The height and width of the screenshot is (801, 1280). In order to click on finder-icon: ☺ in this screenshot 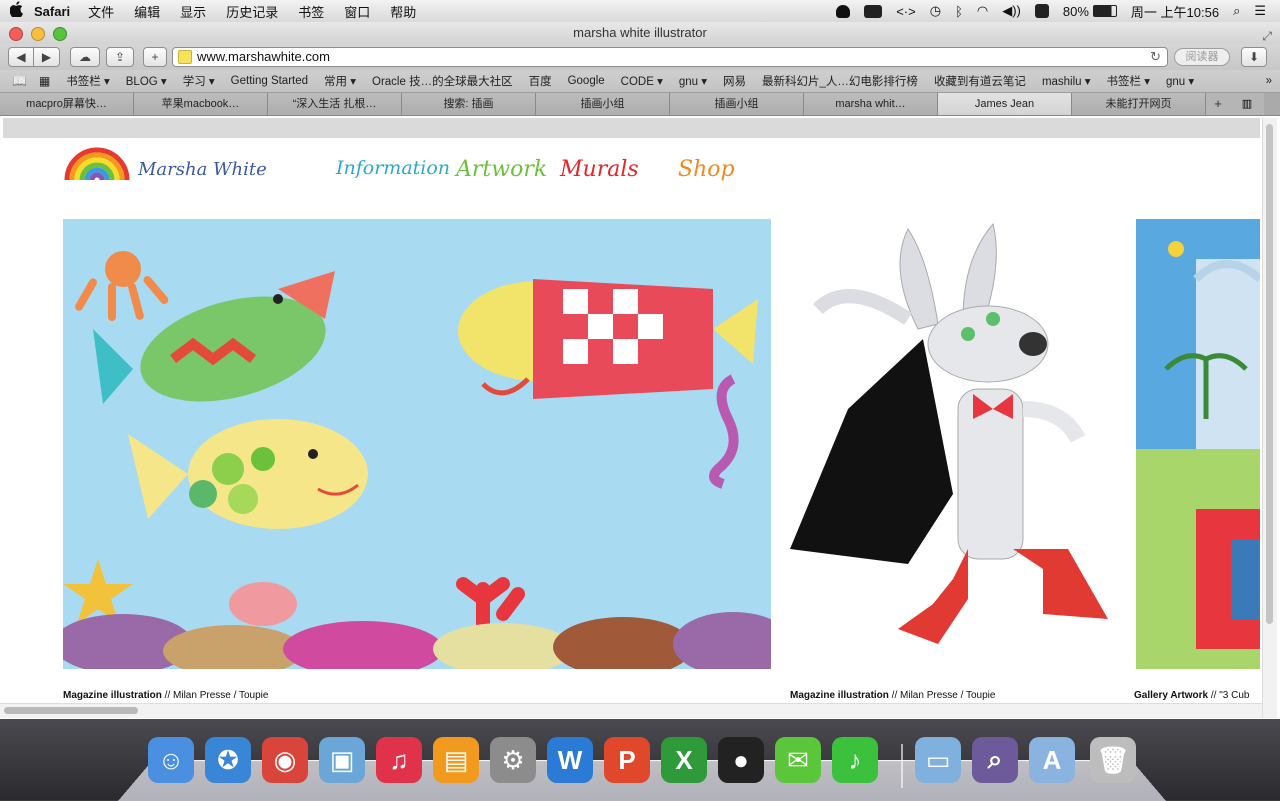, I will do `click(171, 760)`.